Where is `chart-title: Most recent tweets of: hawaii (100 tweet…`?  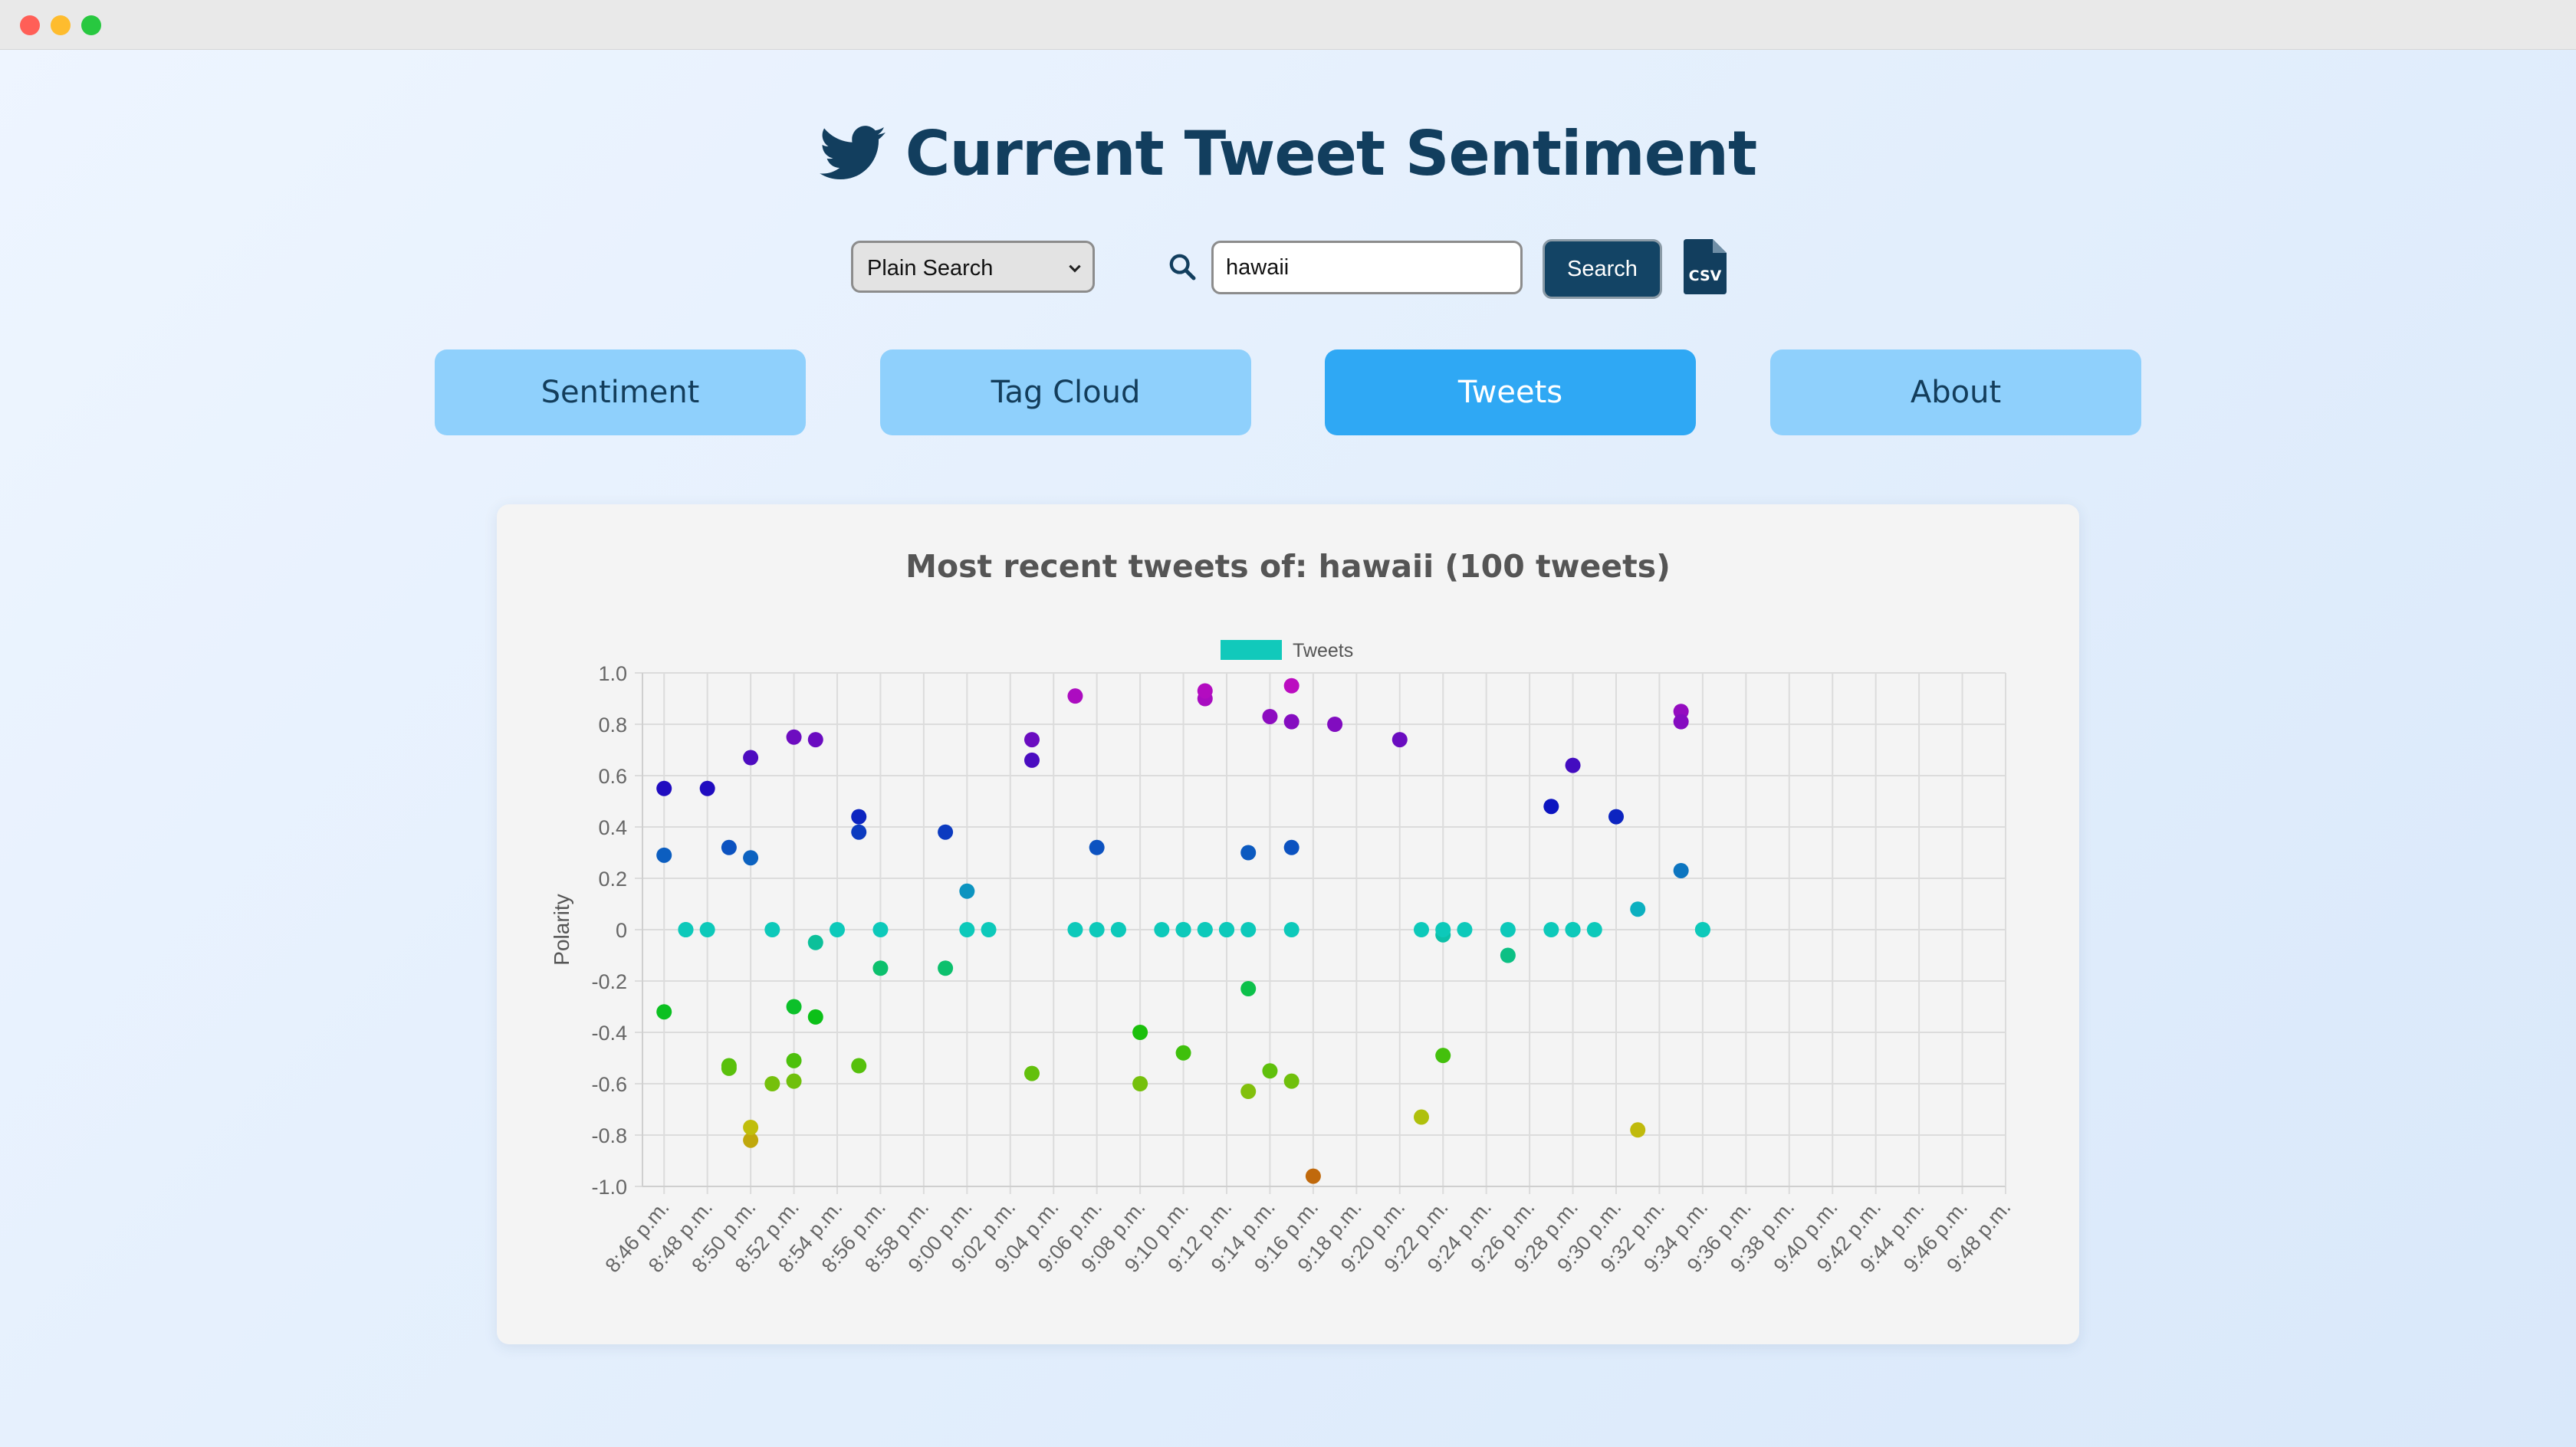
chart-title: Most recent tweets of: hawaii (100 tweet… is located at coordinates (1288, 567).